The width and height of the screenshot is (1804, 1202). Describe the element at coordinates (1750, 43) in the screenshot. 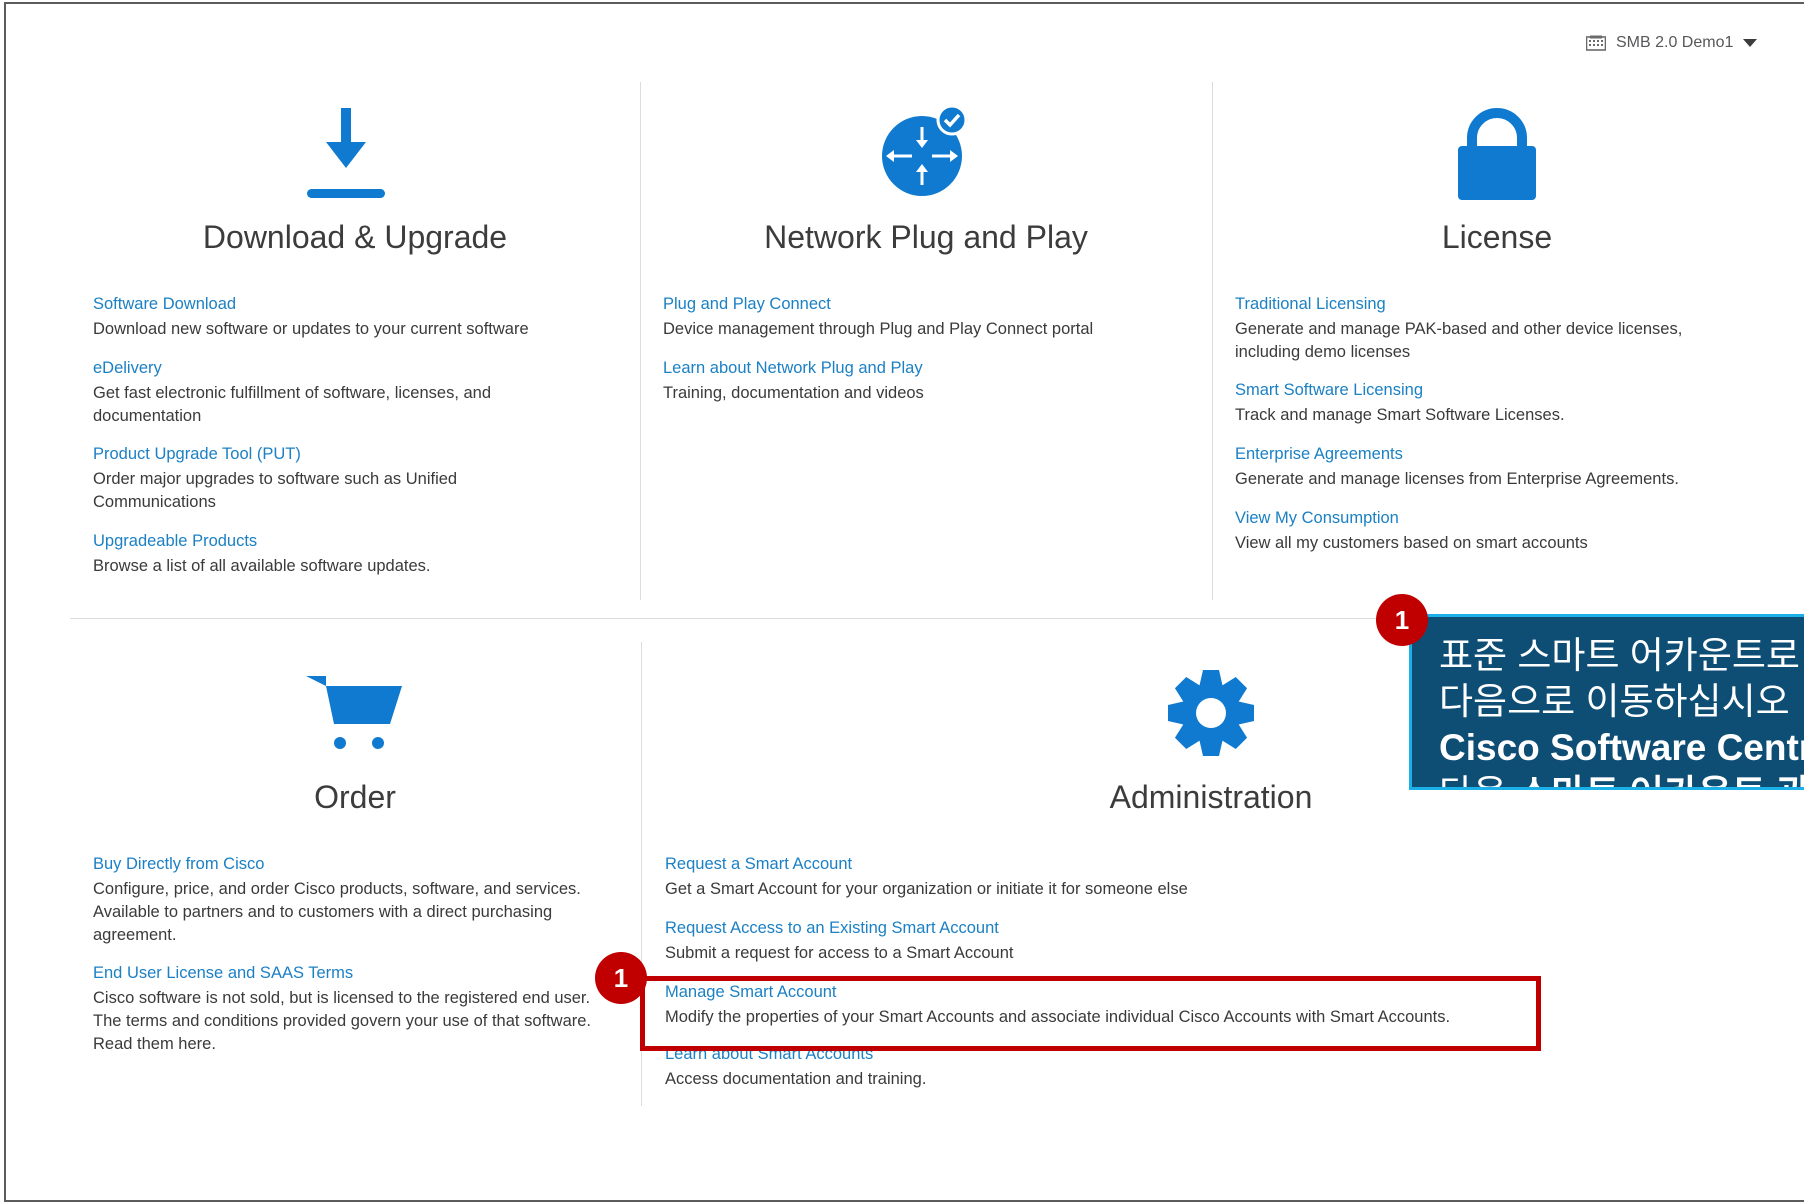

I see `caret-down-icon` at that location.